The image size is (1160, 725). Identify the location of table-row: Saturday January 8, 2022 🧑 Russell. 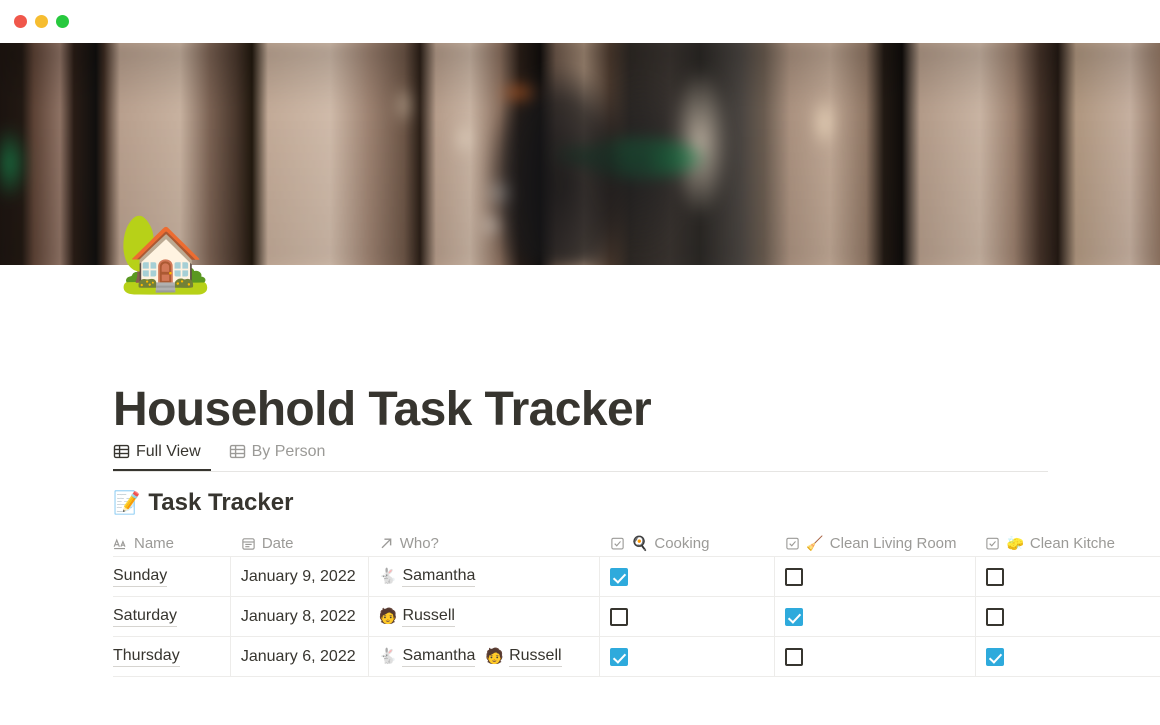
(636, 617).